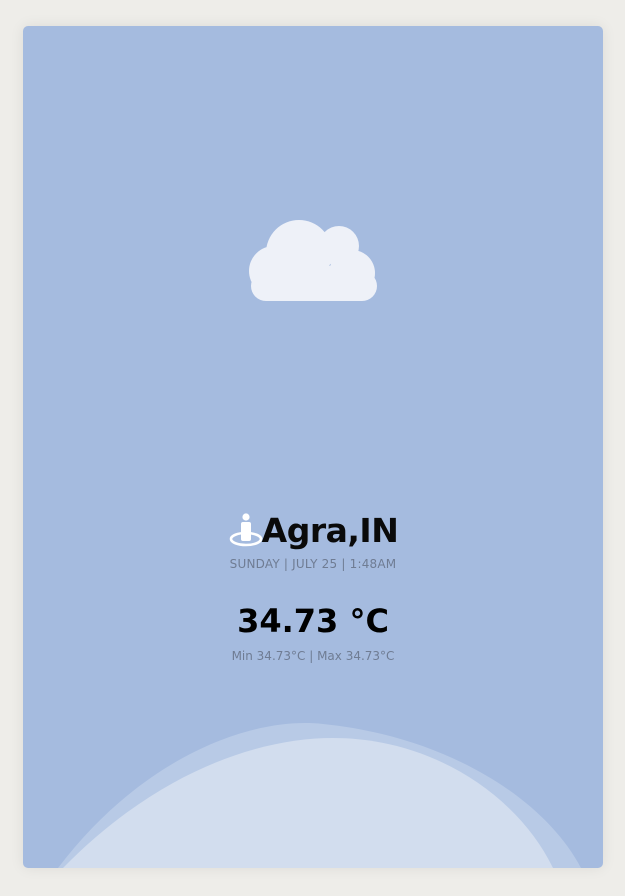  What do you see at coordinates (313, 656) in the screenshot?
I see `min-max-temperature: Min 34.73°C | Max 34.73°C` at bounding box center [313, 656].